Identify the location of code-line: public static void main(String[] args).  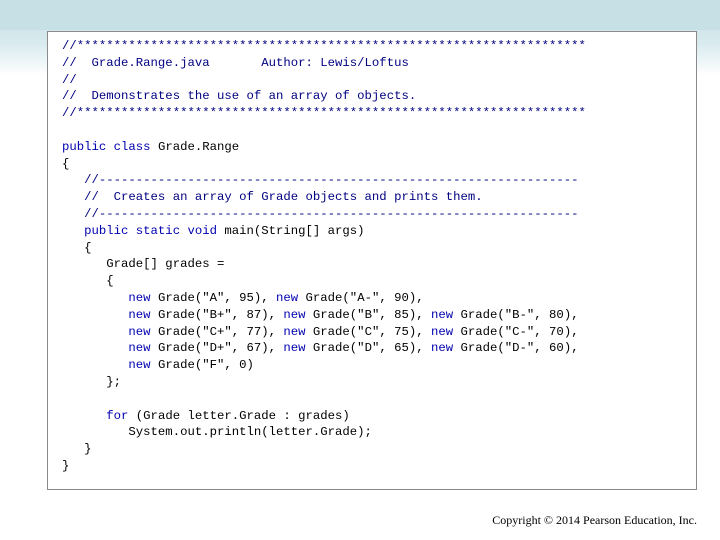
(324, 231).